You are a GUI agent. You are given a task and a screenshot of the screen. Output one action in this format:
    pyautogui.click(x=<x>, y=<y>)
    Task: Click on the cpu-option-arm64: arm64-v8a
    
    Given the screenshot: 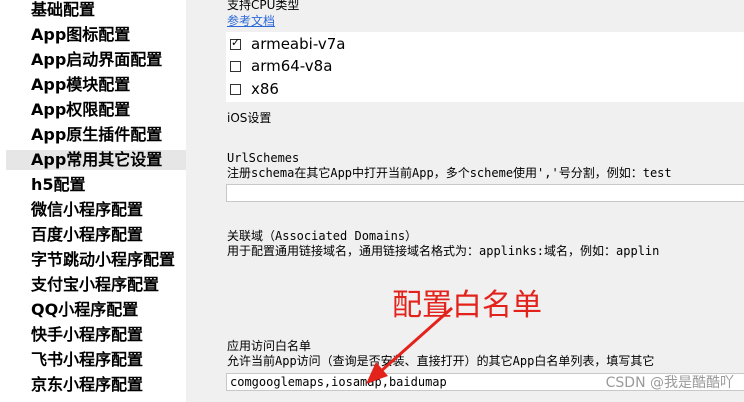 What is the action you would take?
    pyautogui.click(x=281, y=66)
    